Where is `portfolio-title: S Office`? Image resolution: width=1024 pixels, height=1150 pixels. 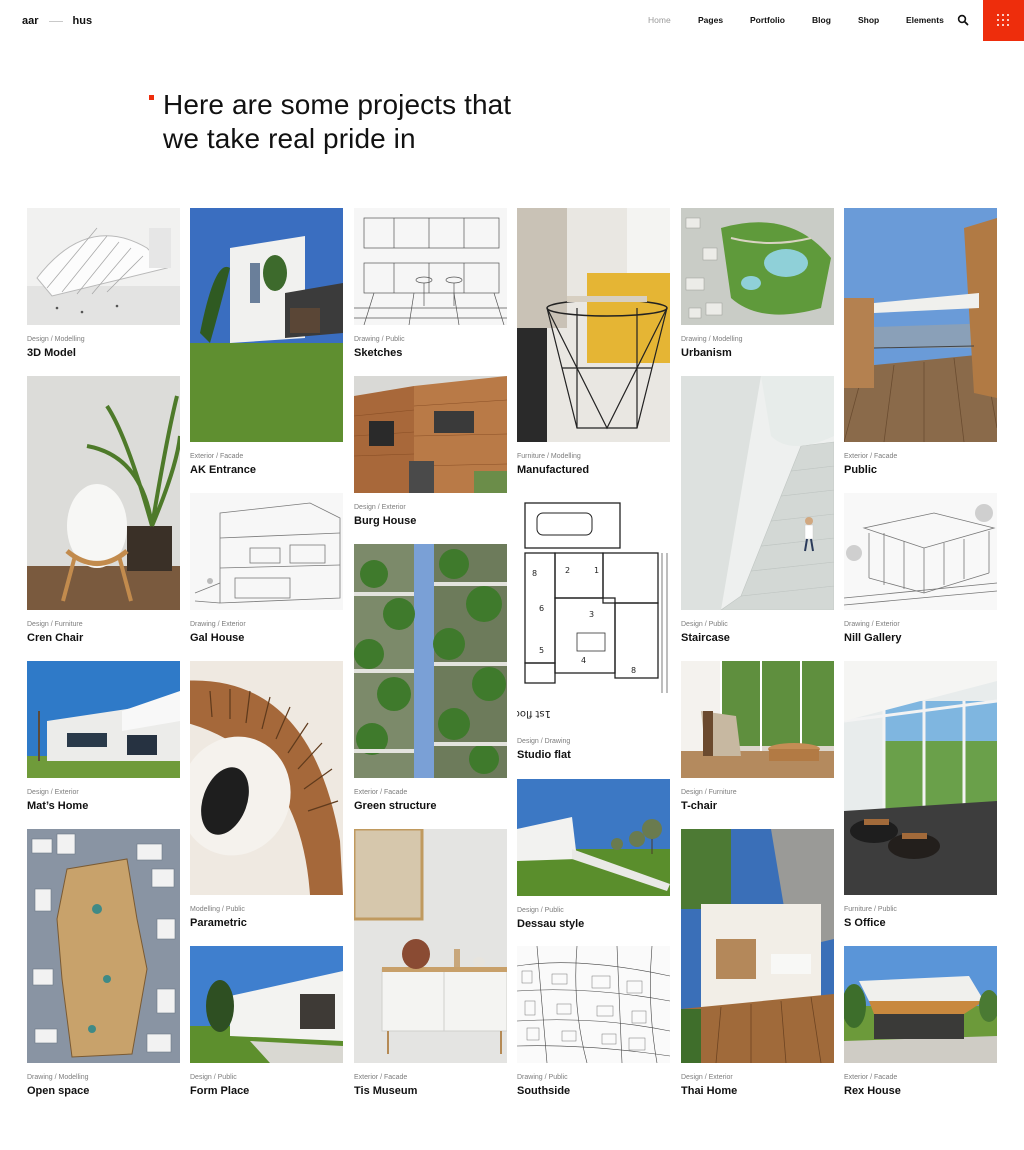
portfolio-title: S Office is located at coordinates (920, 923).